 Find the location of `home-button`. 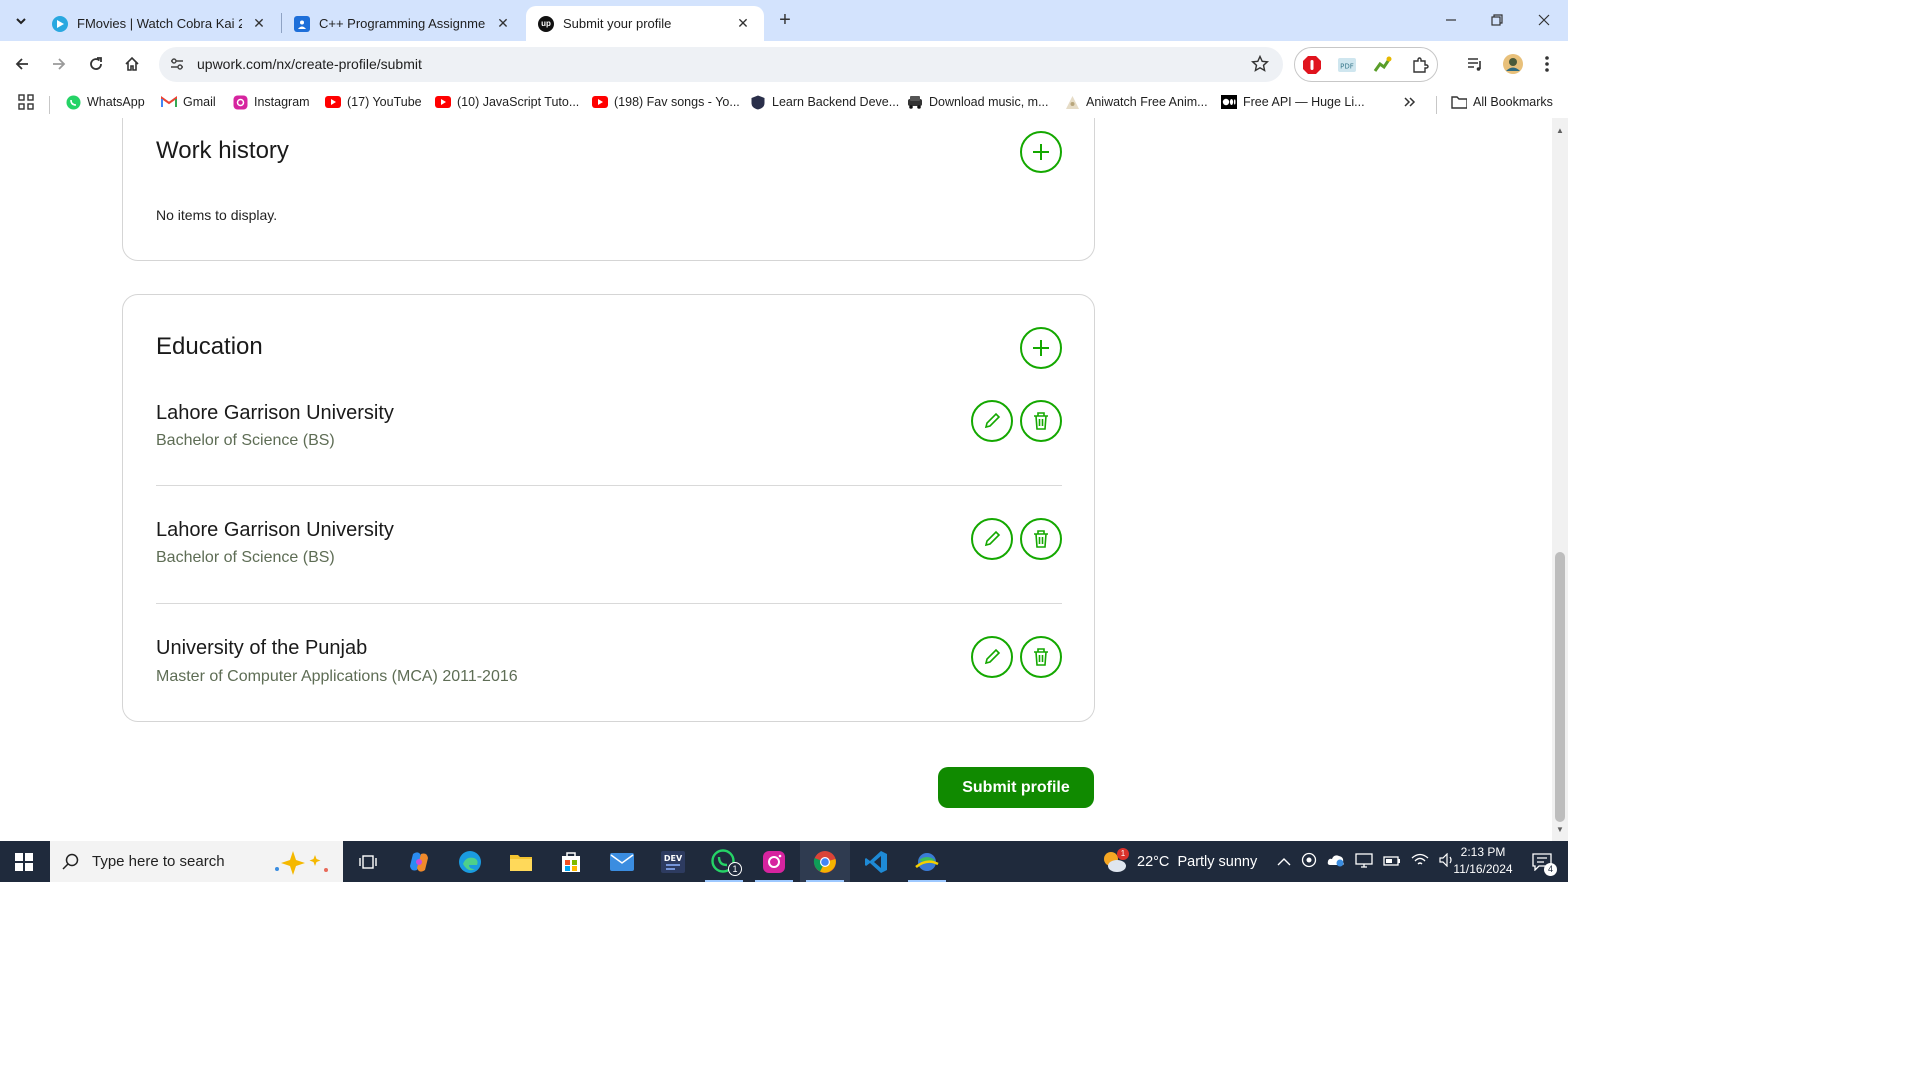

home-button is located at coordinates (132, 64).